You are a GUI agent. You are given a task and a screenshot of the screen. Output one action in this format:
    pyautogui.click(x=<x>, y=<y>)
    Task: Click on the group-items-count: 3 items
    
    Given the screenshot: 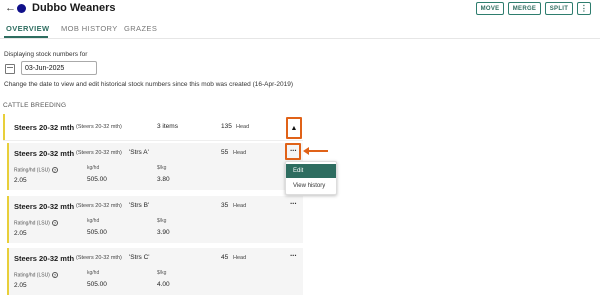 What is the action you would take?
    pyautogui.click(x=167, y=126)
    